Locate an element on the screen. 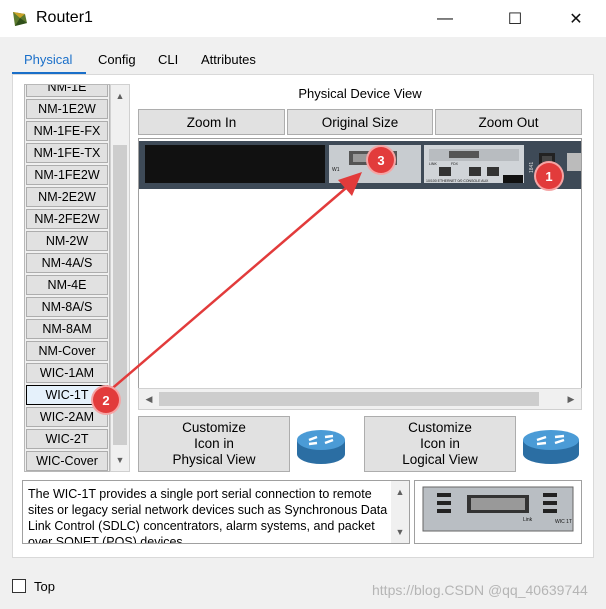 The image size is (606, 609). list-item: WIC-2AM is located at coordinates (67, 417).